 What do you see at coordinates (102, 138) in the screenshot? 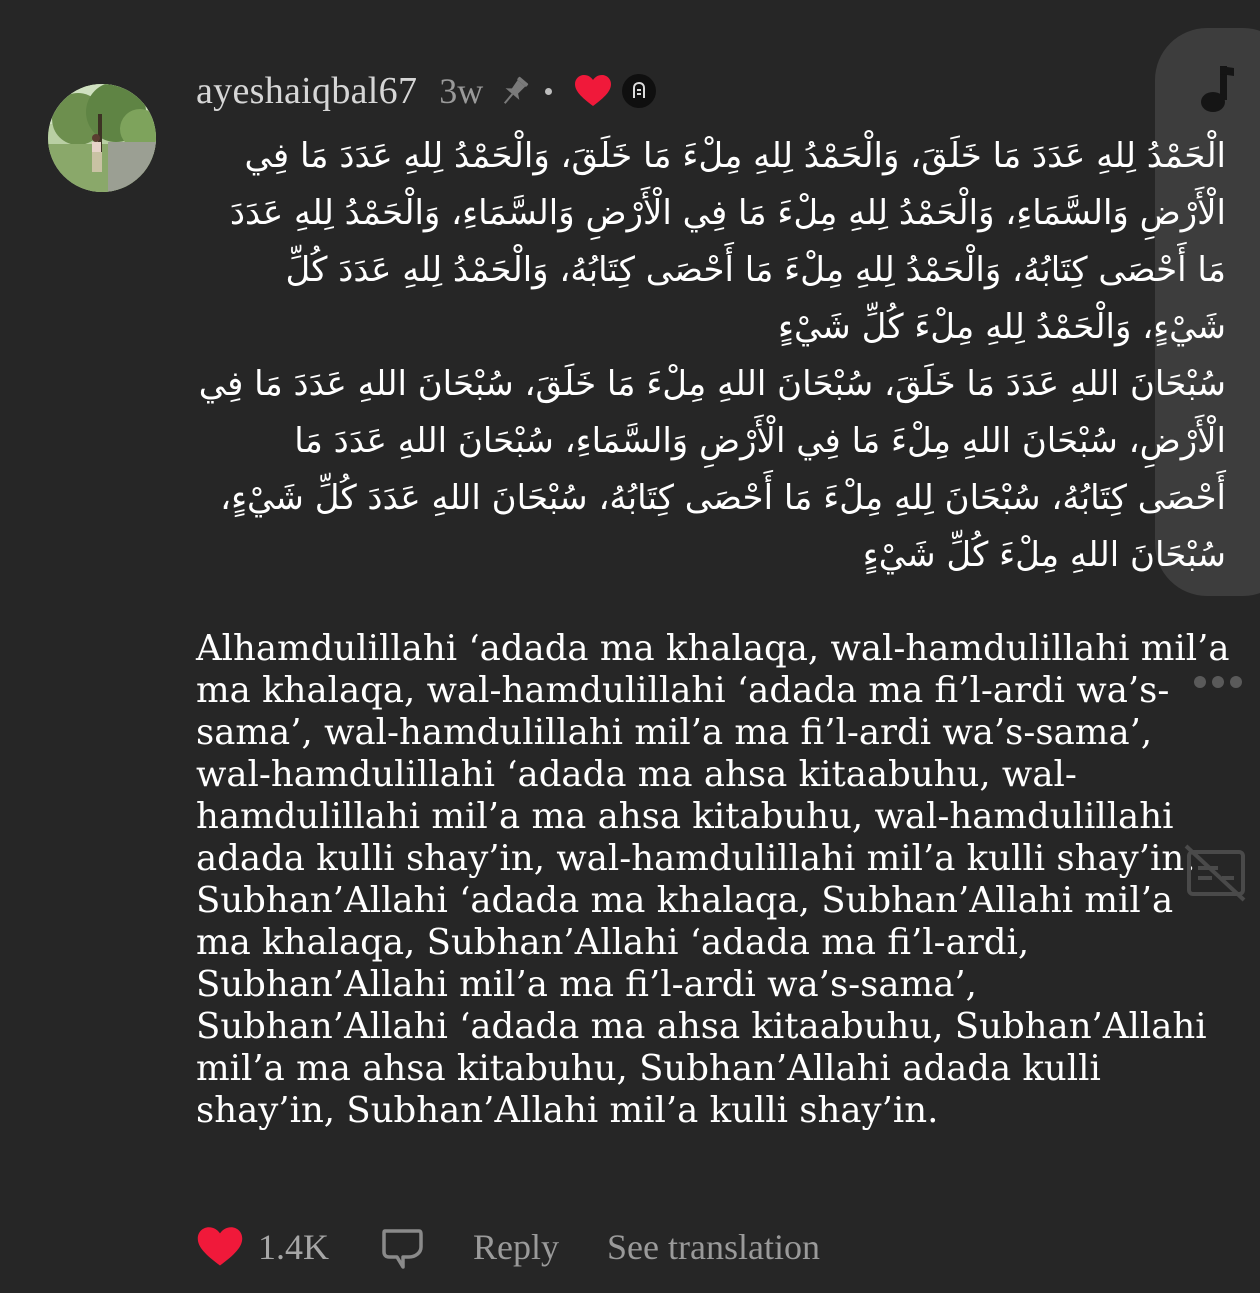
I see `avatar` at bounding box center [102, 138].